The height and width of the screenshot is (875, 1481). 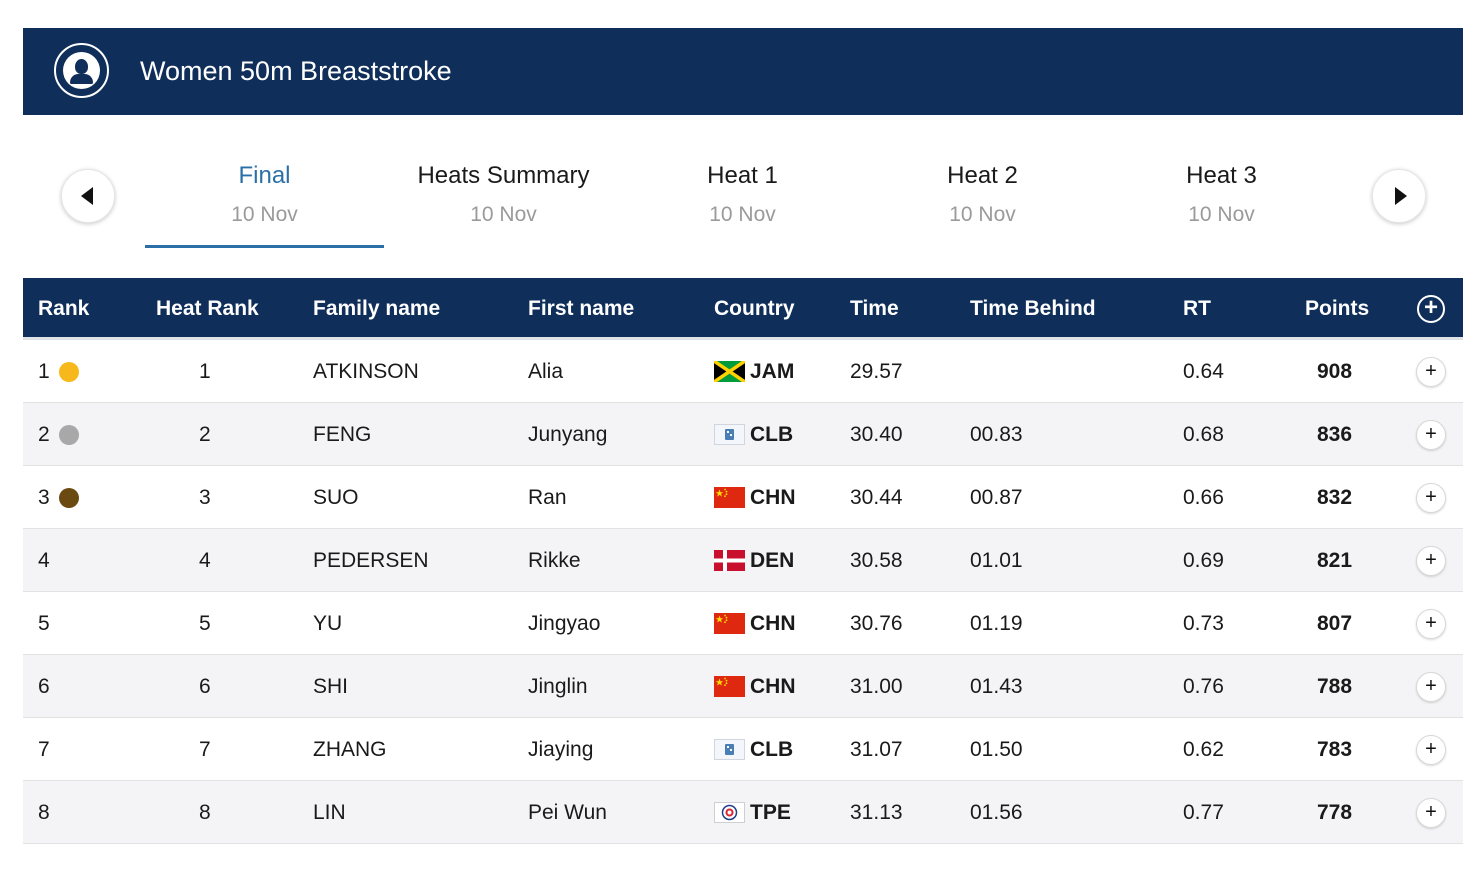 I want to click on time-behind-cell: 01.19, so click(x=996, y=623).